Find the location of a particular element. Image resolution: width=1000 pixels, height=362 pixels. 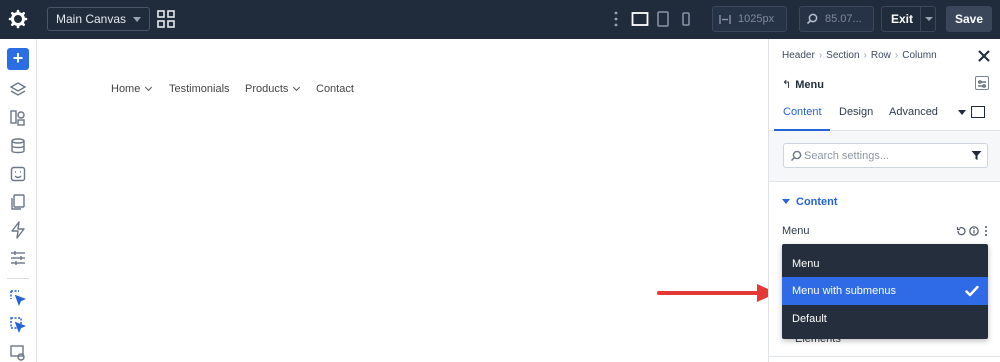

dropdown-option-default: Default is located at coordinates (885, 319).